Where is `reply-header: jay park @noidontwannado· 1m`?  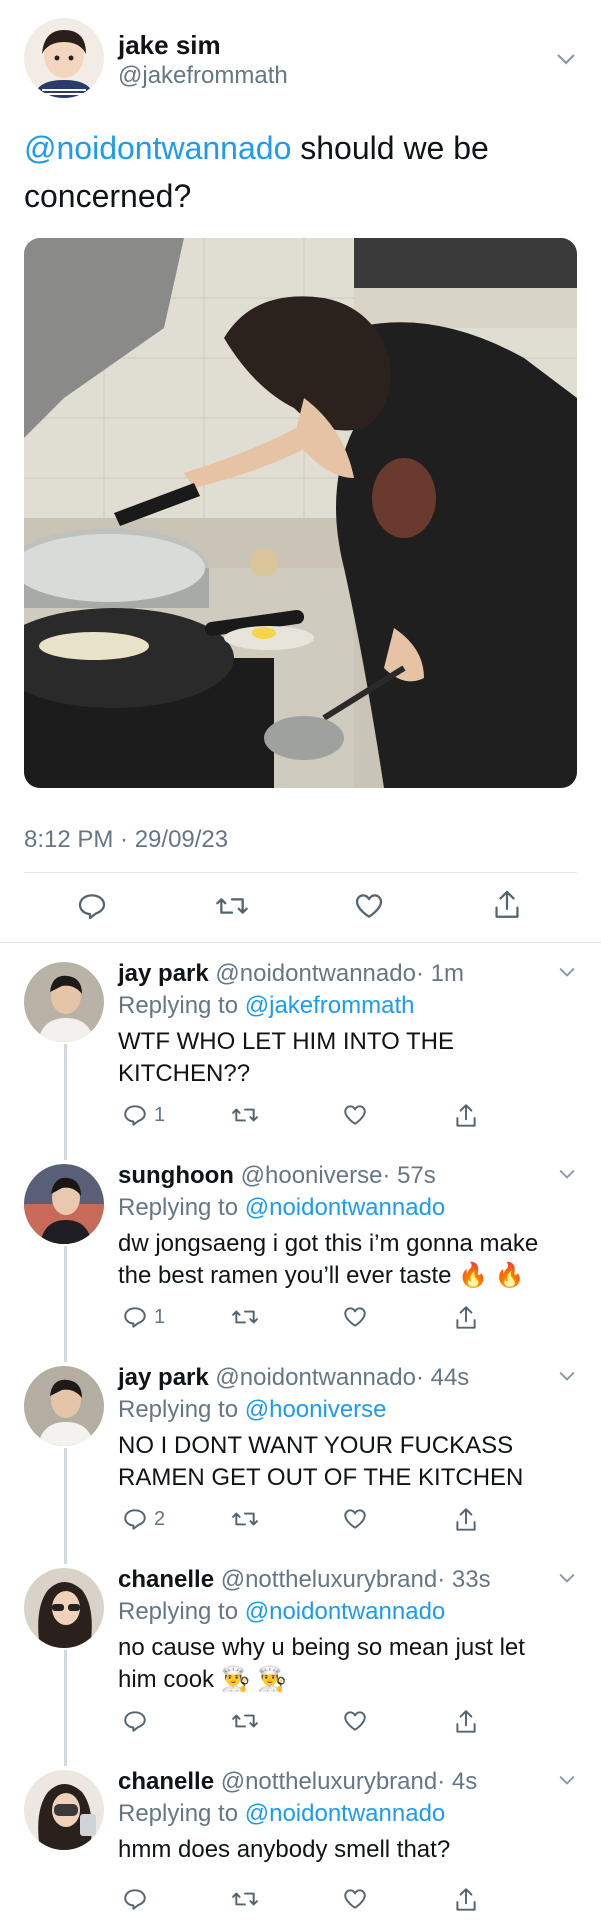 reply-header: jay park @noidontwannado· 1m is located at coordinates (291, 974).